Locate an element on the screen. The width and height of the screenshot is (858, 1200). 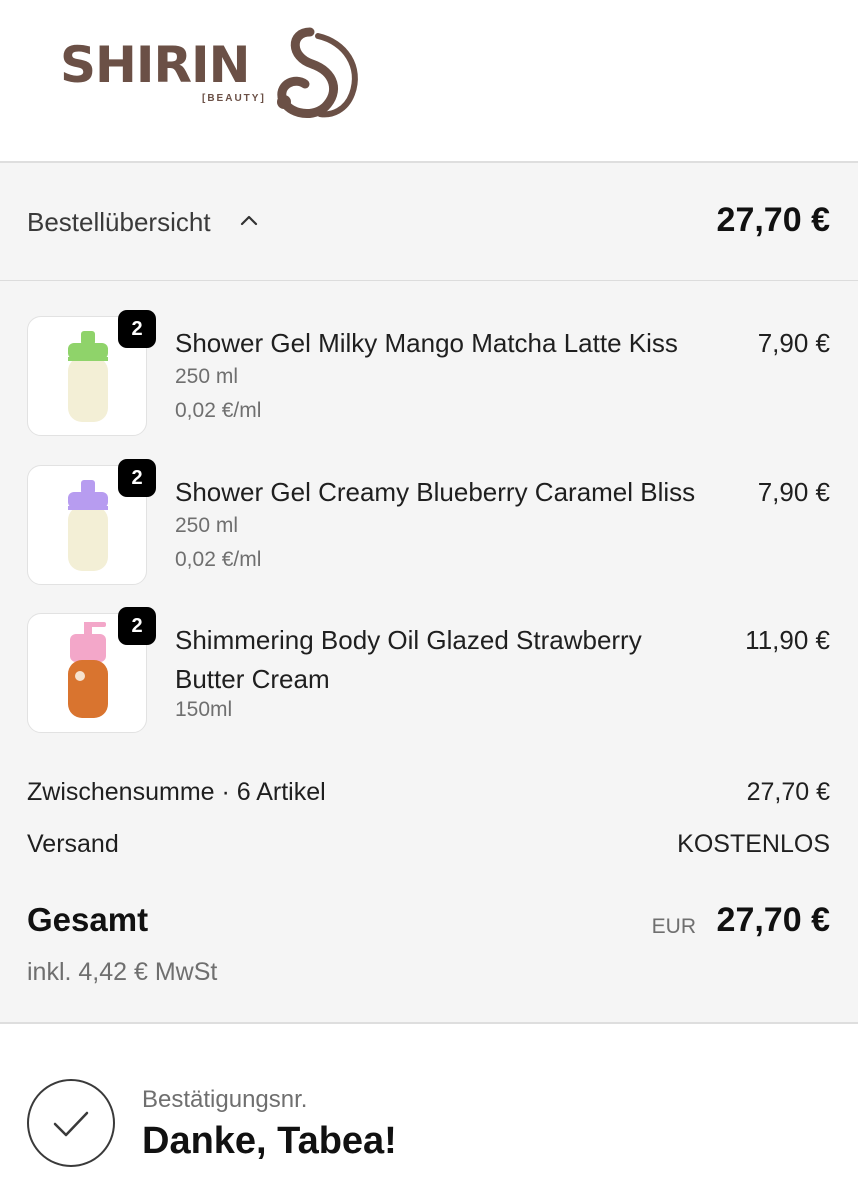
checkmark-icon is located at coordinates (71, 1124).